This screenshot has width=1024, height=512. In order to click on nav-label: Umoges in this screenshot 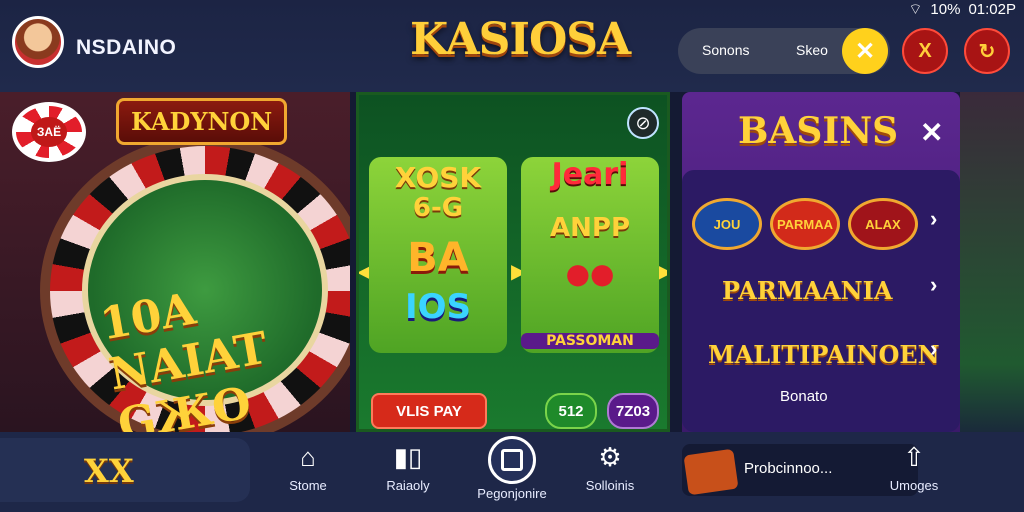, I will do `click(914, 485)`.